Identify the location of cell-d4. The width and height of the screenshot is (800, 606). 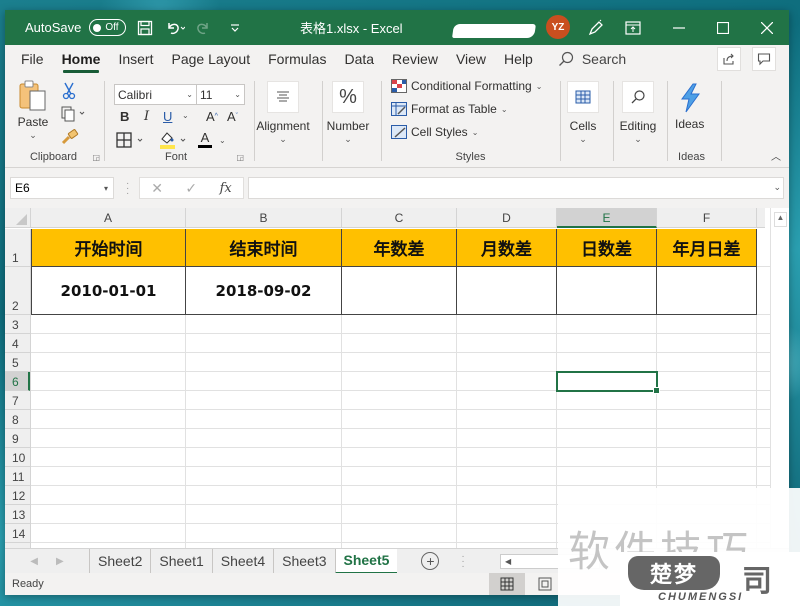
(507, 343).